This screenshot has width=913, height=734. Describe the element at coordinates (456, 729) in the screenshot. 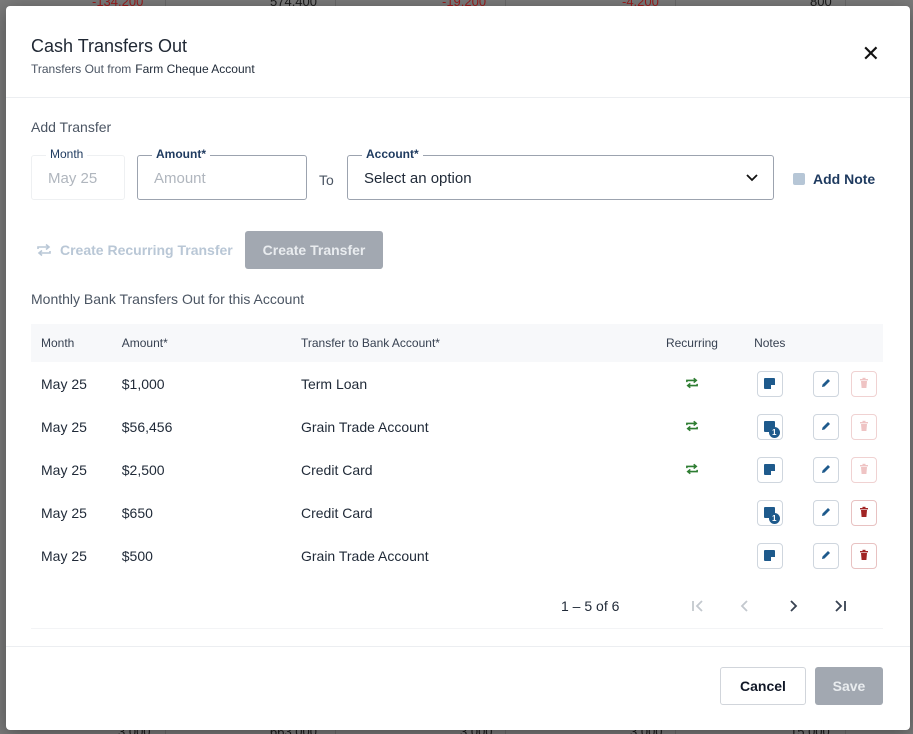

I see `bg-row-bottom: 3.000 663.000 3.000 3.000 15.000` at that location.